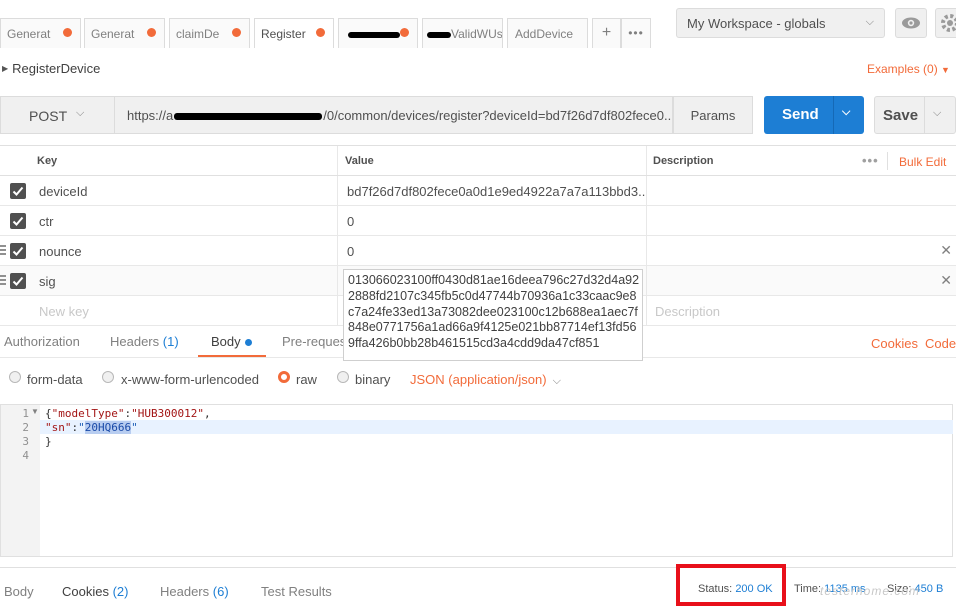 This screenshot has height=611, width=956. I want to click on active-line-highlight, so click(496, 427).